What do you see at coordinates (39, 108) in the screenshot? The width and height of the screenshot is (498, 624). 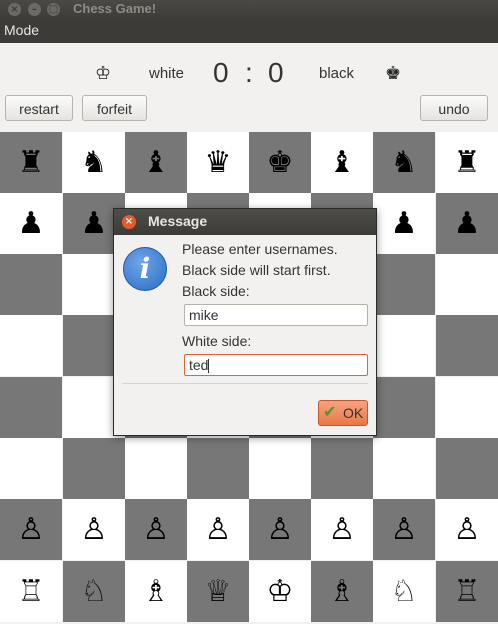 I see `restart-button: restart` at bounding box center [39, 108].